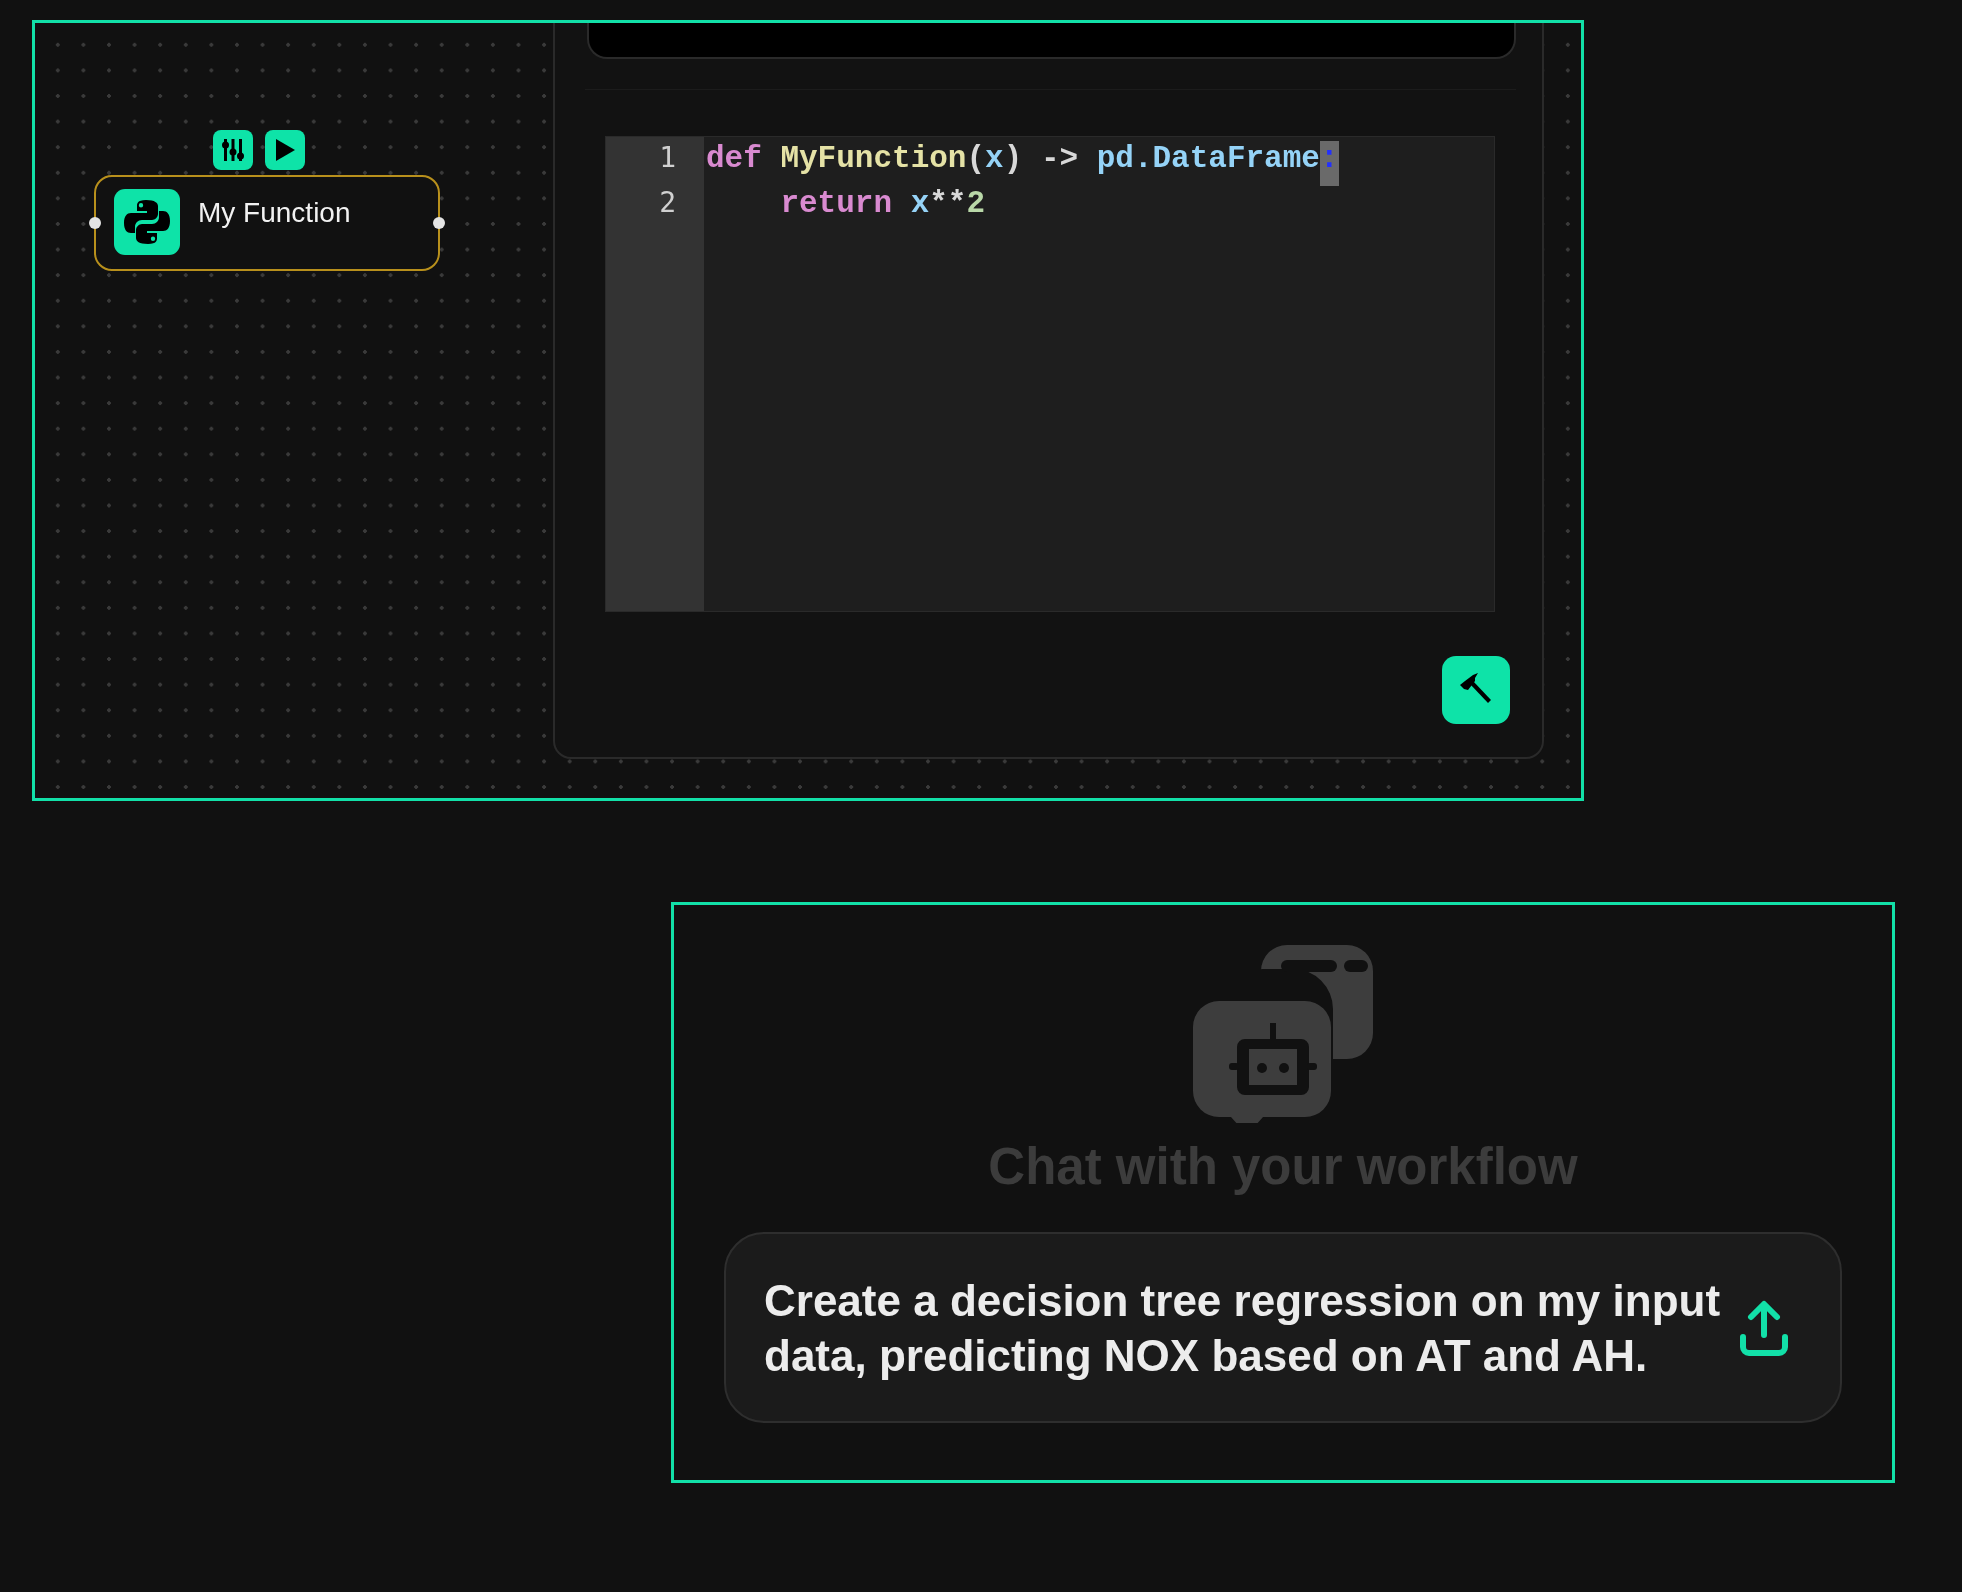  What do you see at coordinates (1050, 374) in the screenshot?
I see `code-editor: 1 2 def MyFunction(x) -> pd.DataFrame: return x**2` at bounding box center [1050, 374].